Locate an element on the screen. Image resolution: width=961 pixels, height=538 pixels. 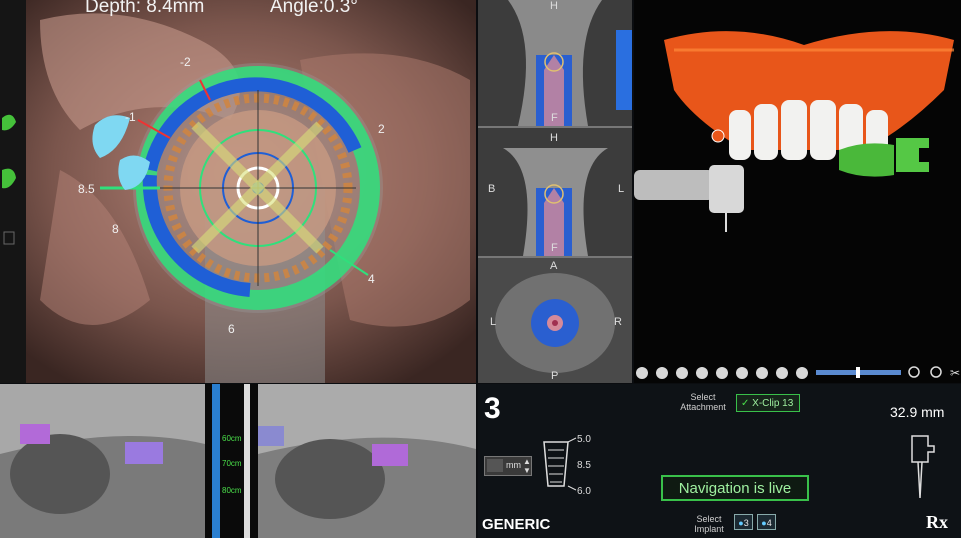
scale-label: 8.5 is located at coordinates (86, 189).